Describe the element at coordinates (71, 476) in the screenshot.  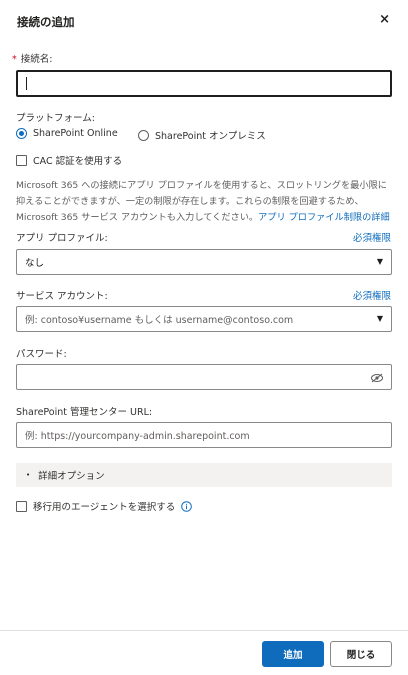
I see `advanced-options-label: 詳細オプション` at that location.